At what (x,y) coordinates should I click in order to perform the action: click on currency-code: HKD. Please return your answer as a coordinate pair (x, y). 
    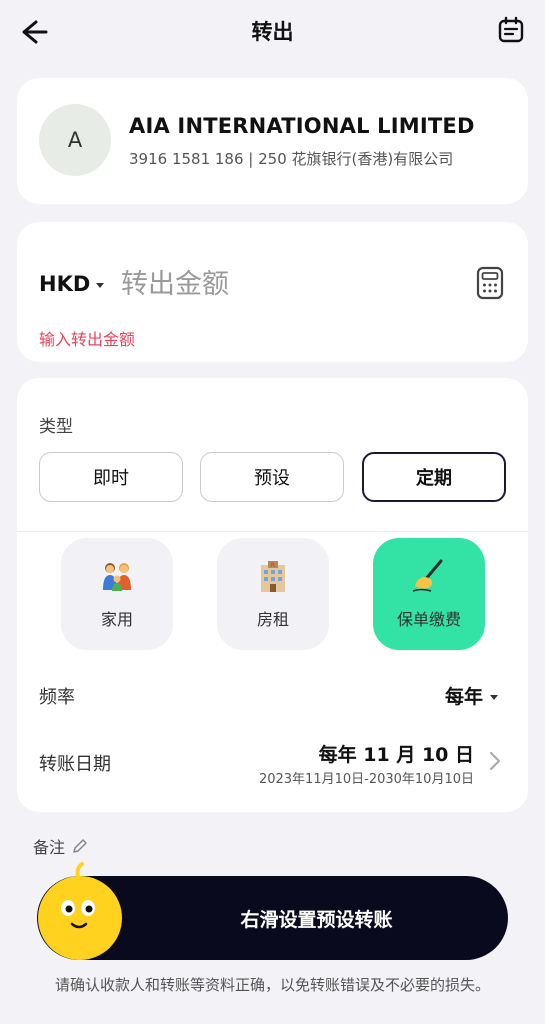
    Looking at the image, I should click on (65, 284).